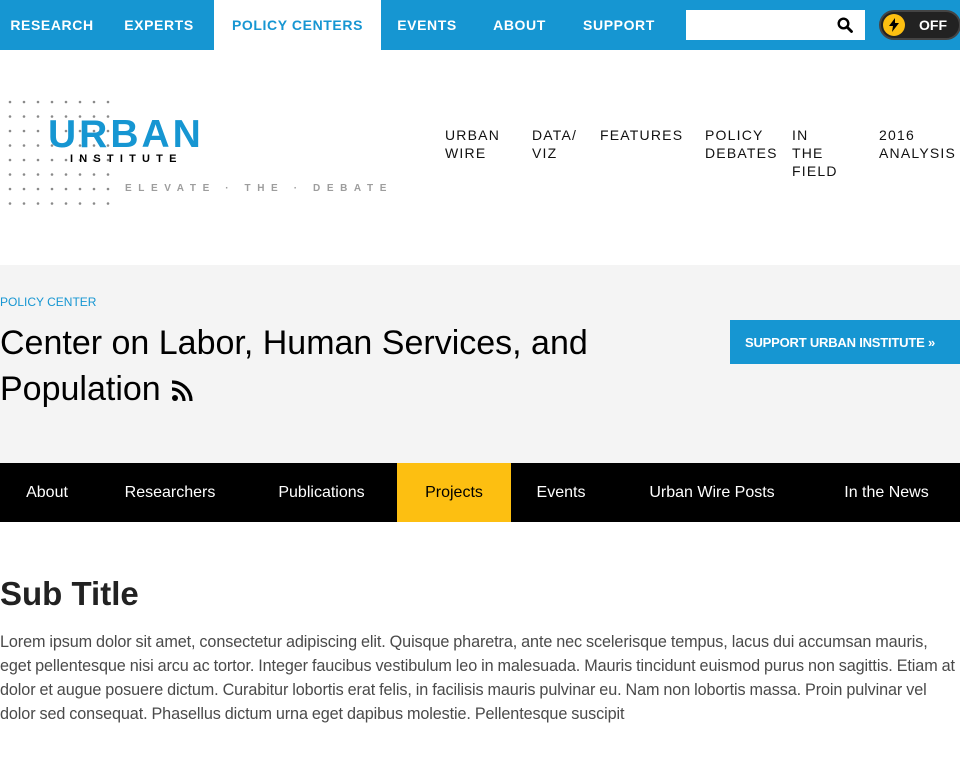  What do you see at coordinates (554, 144) in the screenshot?
I see `main-nav-data-viz: DATA/ VIZ` at bounding box center [554, 144].